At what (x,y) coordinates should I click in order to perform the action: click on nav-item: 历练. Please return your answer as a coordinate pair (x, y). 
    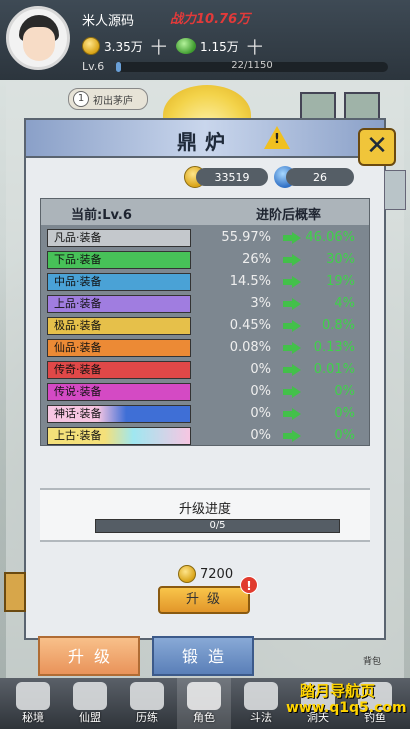
    Looking at the image, I should click on (147, 703).